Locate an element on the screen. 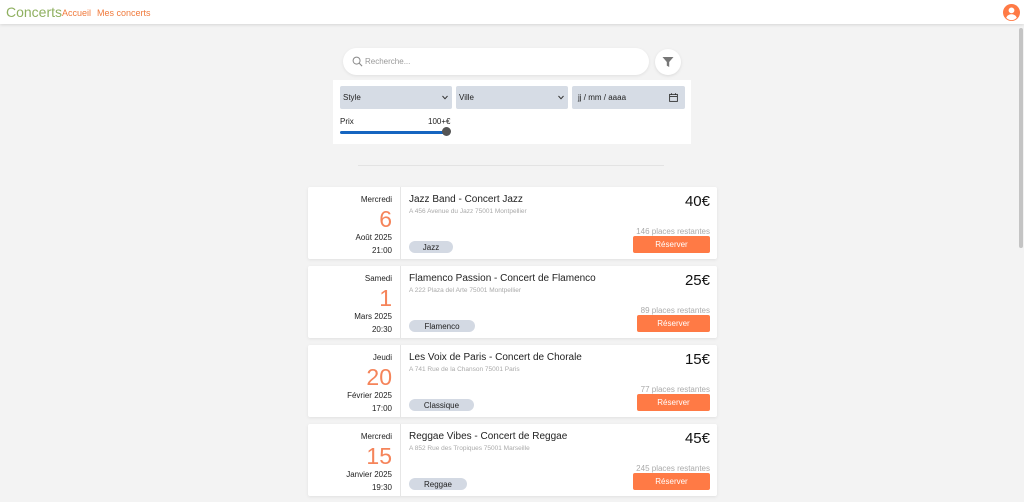  date-input-placeholder: jj / mm / aaaa is located at coordinates (602, 97).